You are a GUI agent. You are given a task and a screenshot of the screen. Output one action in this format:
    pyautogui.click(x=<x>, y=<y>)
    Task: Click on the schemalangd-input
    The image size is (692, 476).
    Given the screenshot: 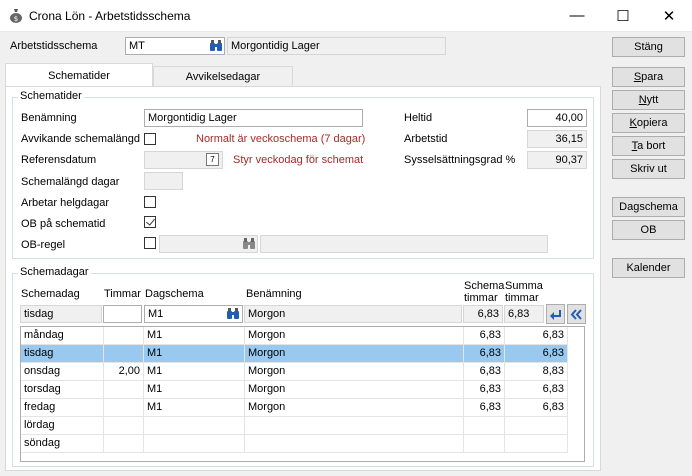 What is the action you would take?
    pyautogui.click(x=163, y=181)
    